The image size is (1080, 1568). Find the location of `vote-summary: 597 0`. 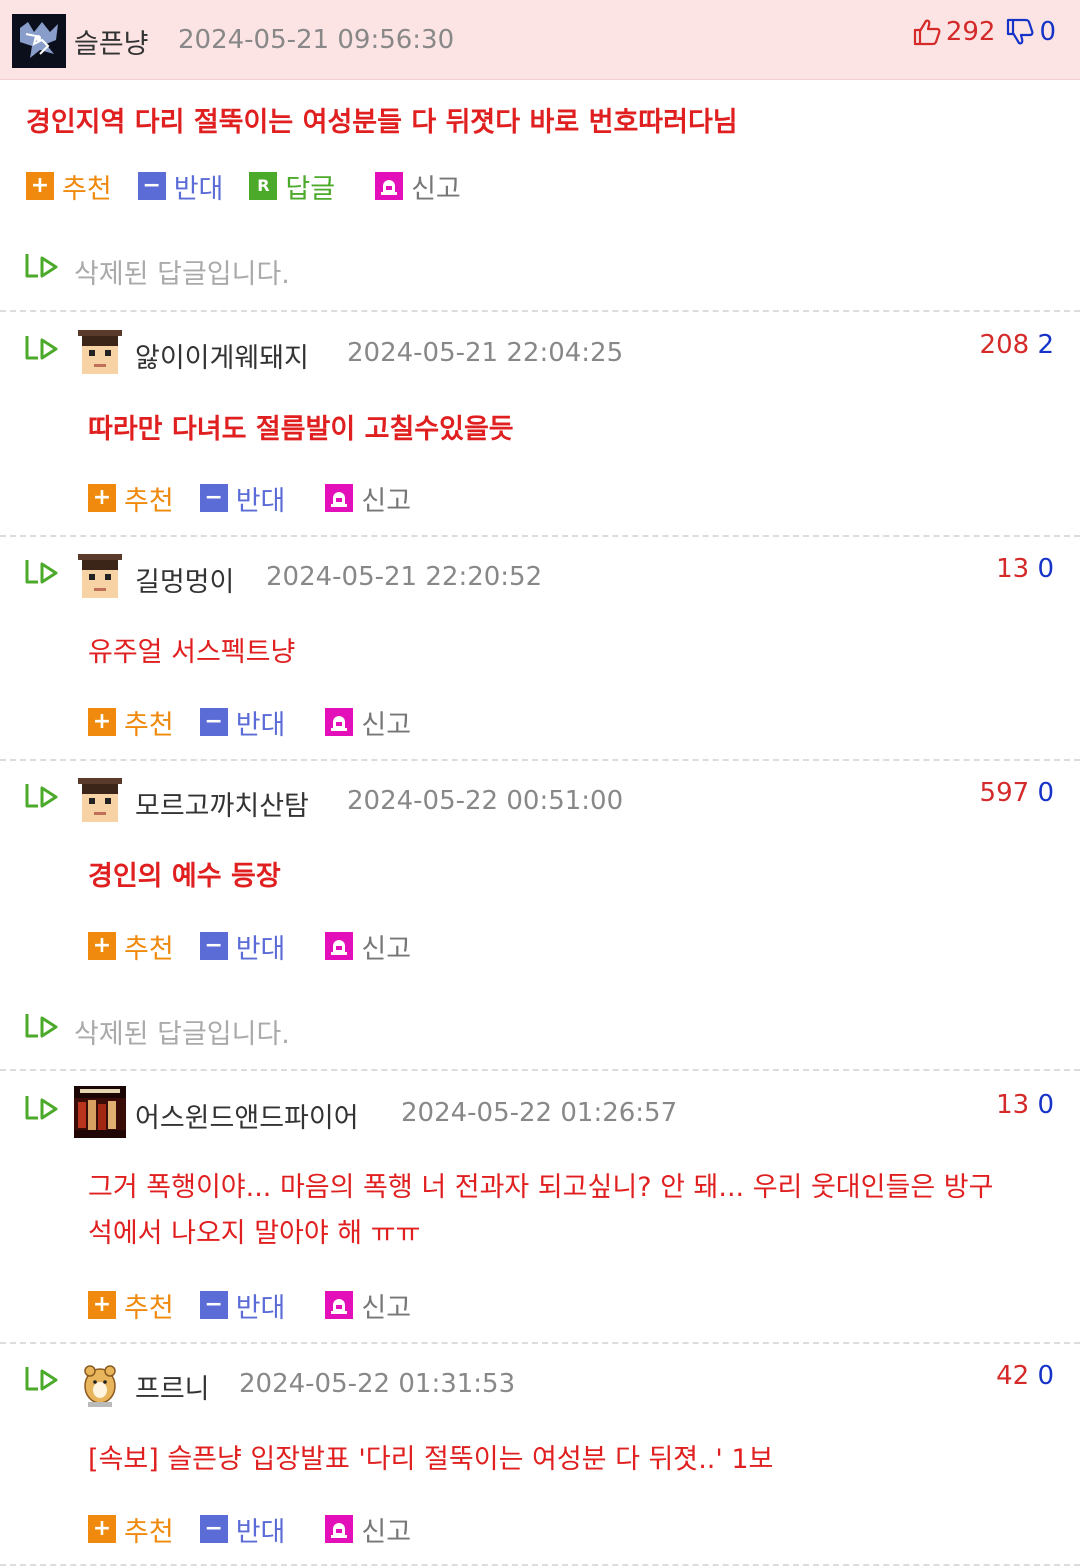

vote-summary: 597 0 is located at coordinates (1017, 793).